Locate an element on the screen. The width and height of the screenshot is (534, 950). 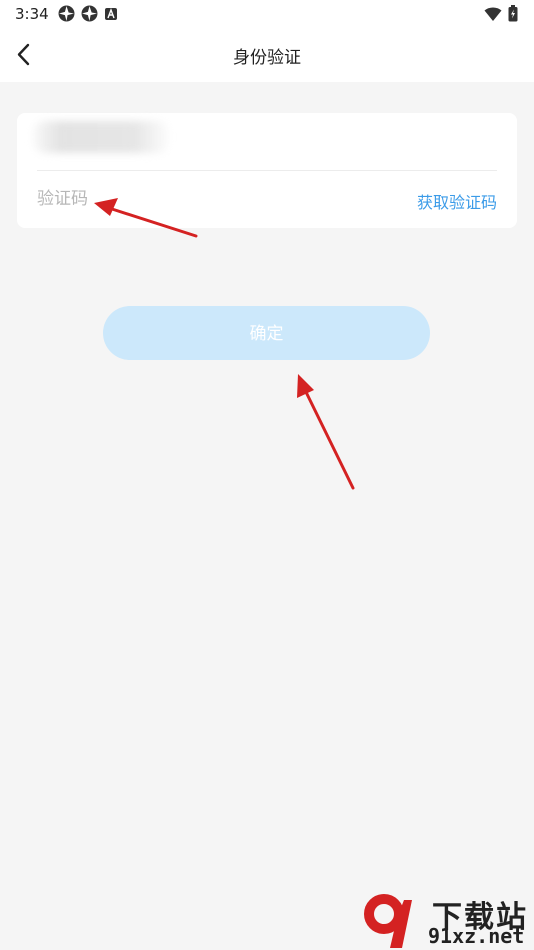
battery-icon is located at coordinates (513, 13).